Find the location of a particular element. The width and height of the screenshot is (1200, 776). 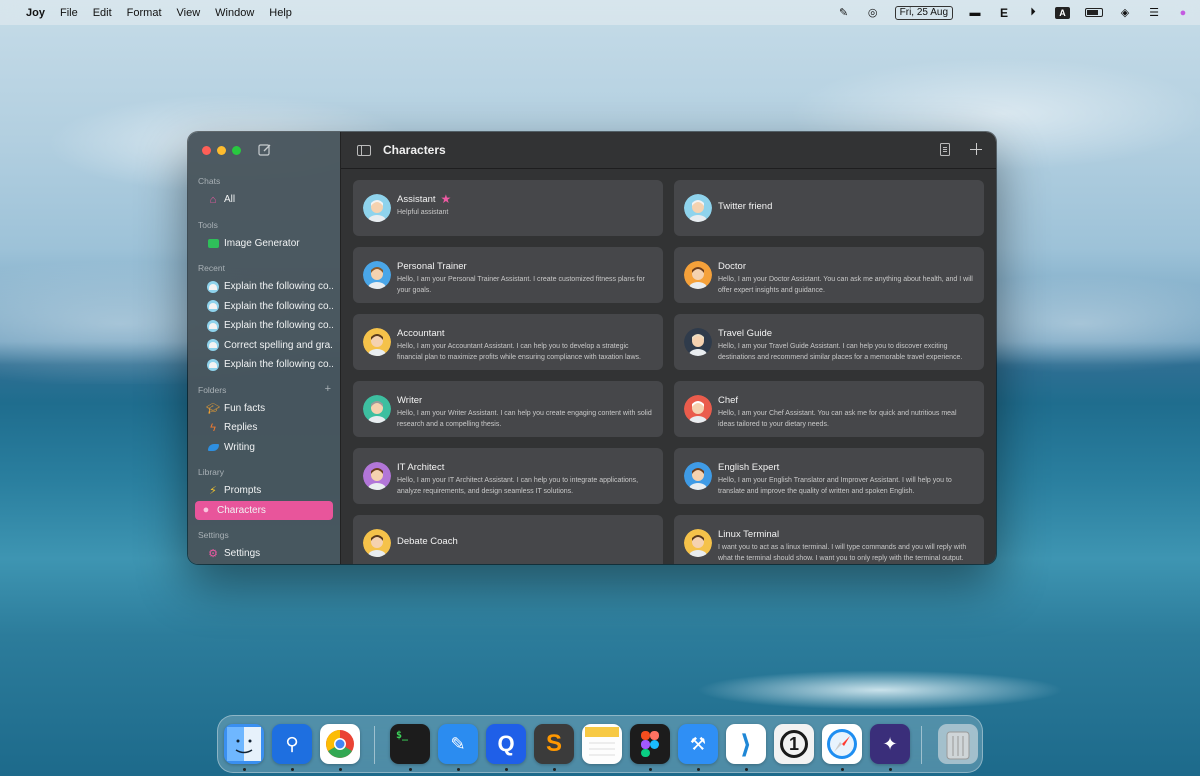

graduation-cap-icon: 🎓︎ is located at coordinates (213, 408).